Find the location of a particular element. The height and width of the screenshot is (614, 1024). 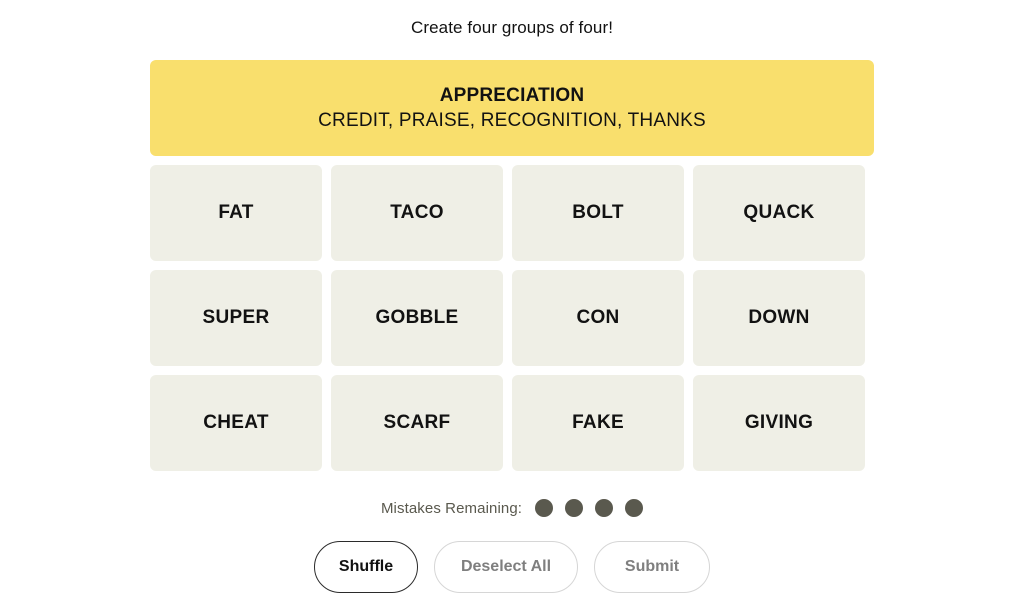

word-tile-scarf: SCARF is located at coordinates (417, 423).